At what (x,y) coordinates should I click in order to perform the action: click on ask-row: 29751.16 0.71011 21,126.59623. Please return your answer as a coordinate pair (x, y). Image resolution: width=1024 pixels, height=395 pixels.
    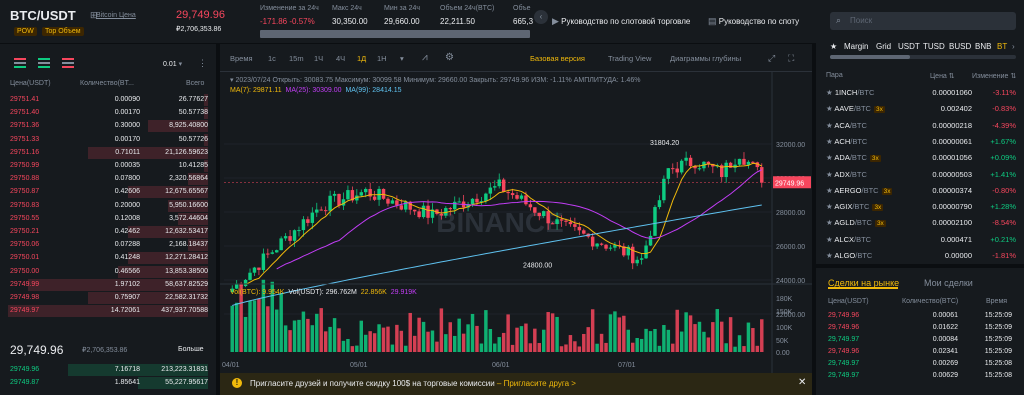
    Looking at the image, I should click on (108, 152).